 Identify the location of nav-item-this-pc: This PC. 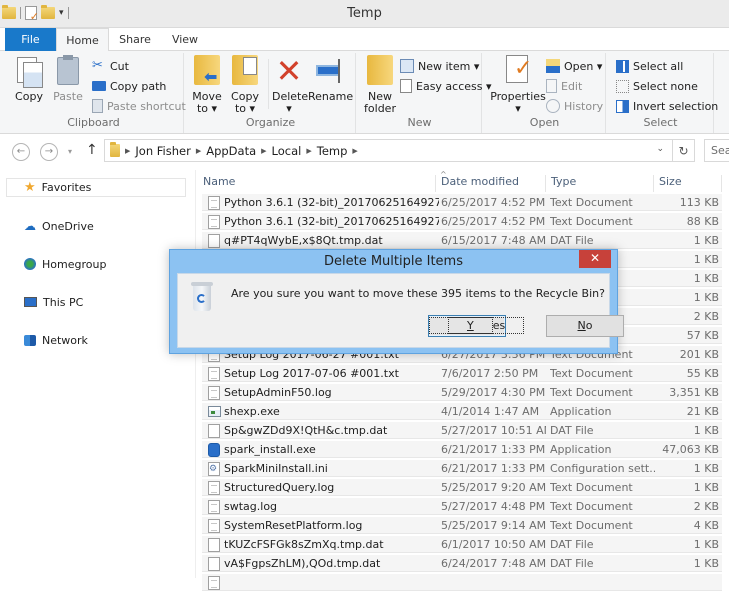
(53, 302).